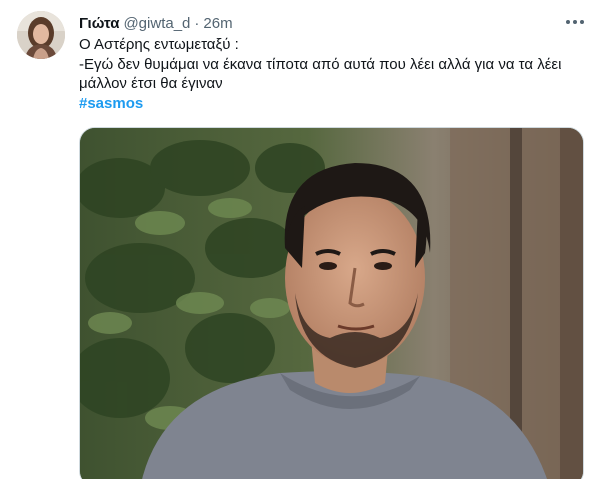 This screenshot has width=606, height=479. What do you see at coordinates (99, 23) in the screenshot?
I see `display-name: Γιώτα` at bounding box center [99, 23].